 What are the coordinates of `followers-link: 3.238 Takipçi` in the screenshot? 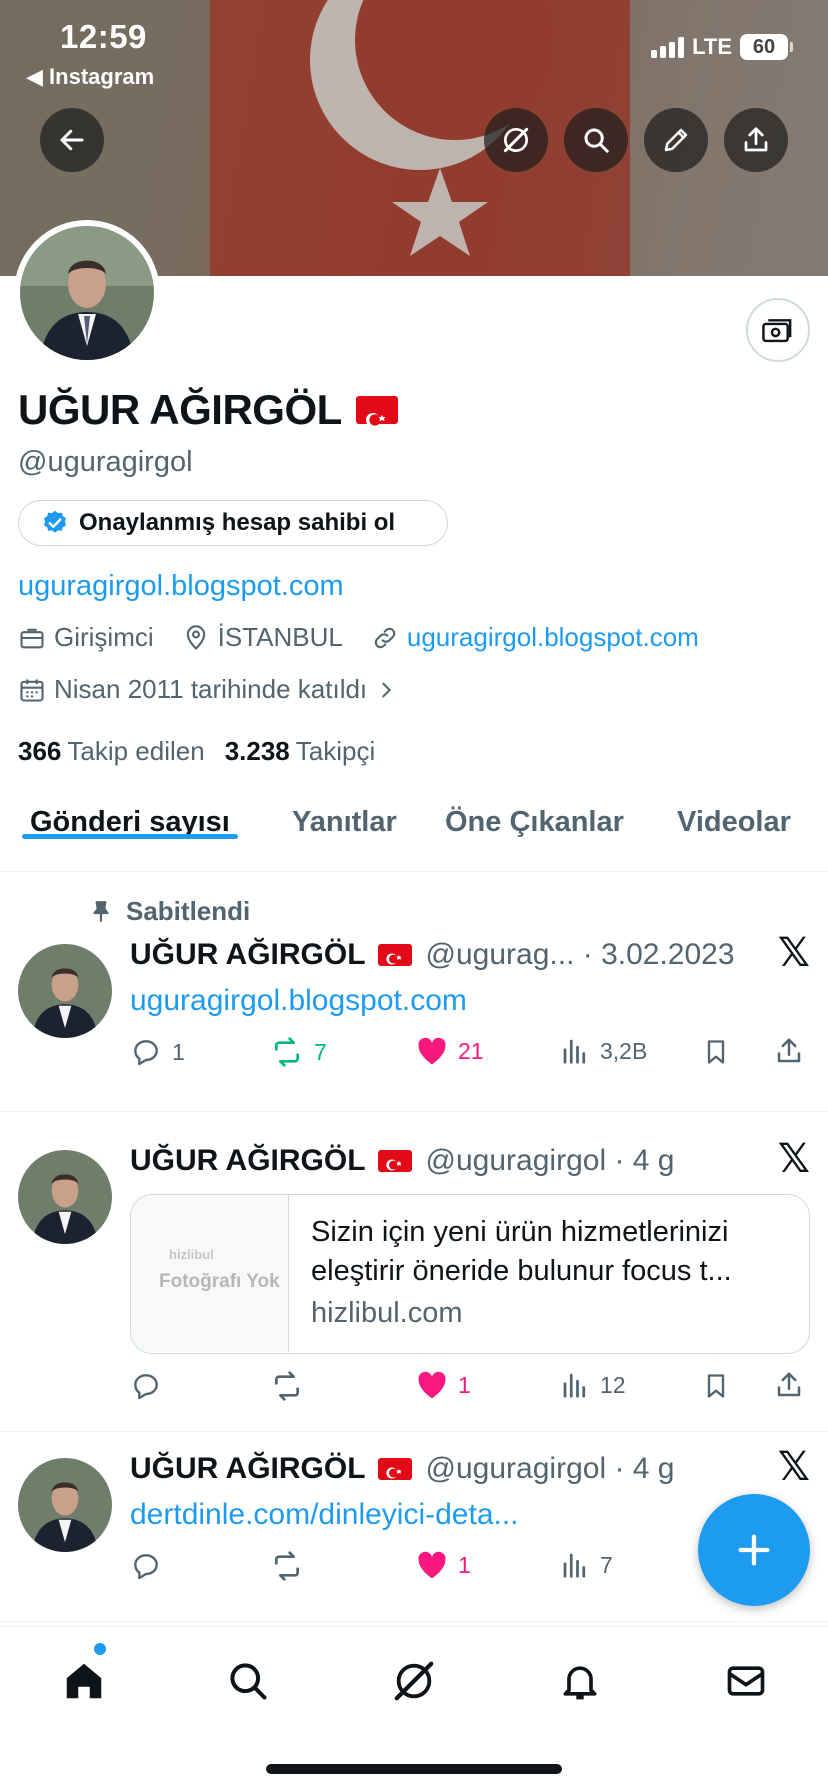 It's located at (300, 751).